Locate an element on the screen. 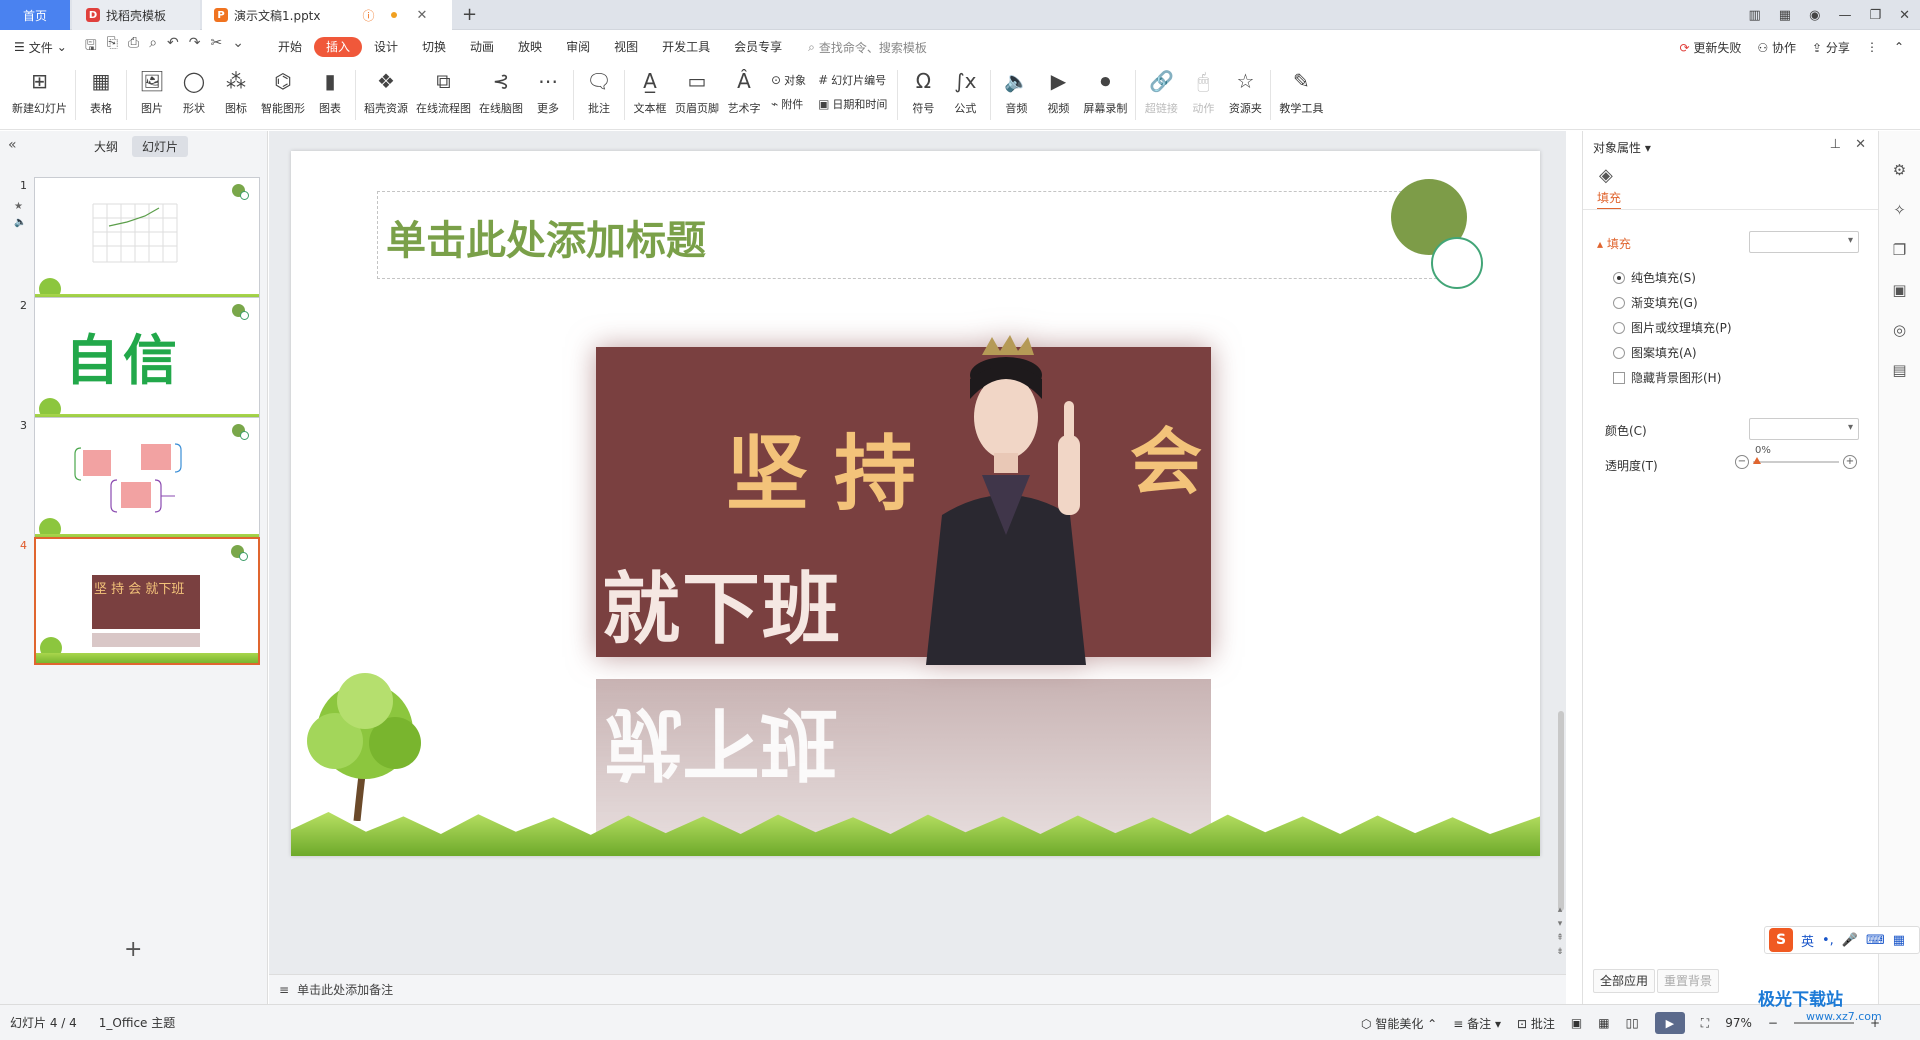 The image size is (1920, 1040). audio-button: 🔈 音频 is located at coordinates (1016, 90).